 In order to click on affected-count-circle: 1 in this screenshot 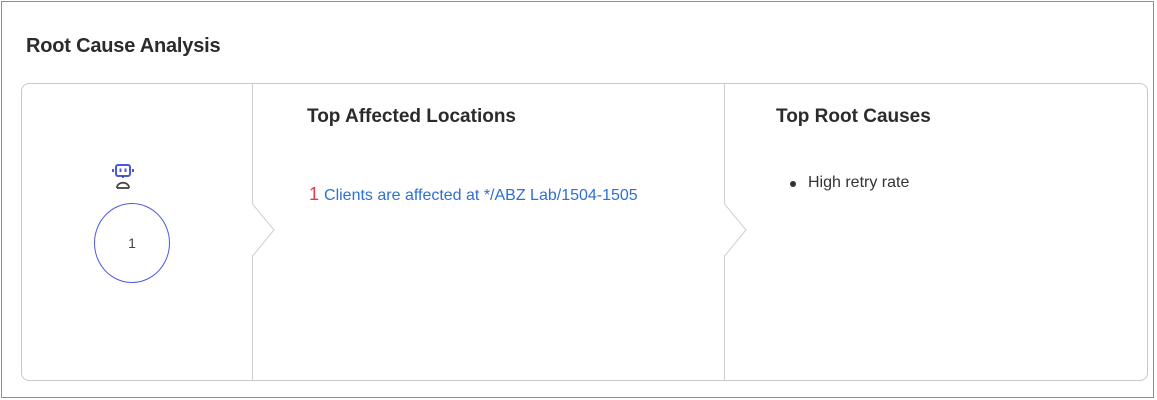, I will do `click(132, 243)`.